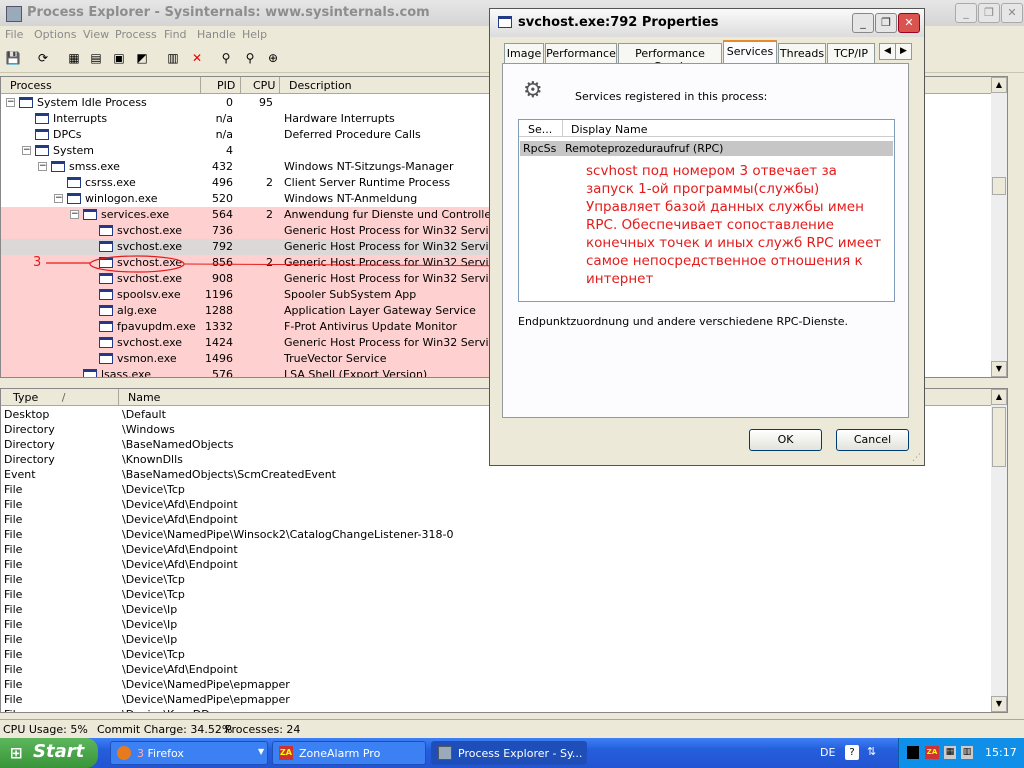 The height and width of the screenshot is (768, 1024). Describe the element at coordinates (785, 440) in the screenshot. I see `ok-button: OK` at that location.